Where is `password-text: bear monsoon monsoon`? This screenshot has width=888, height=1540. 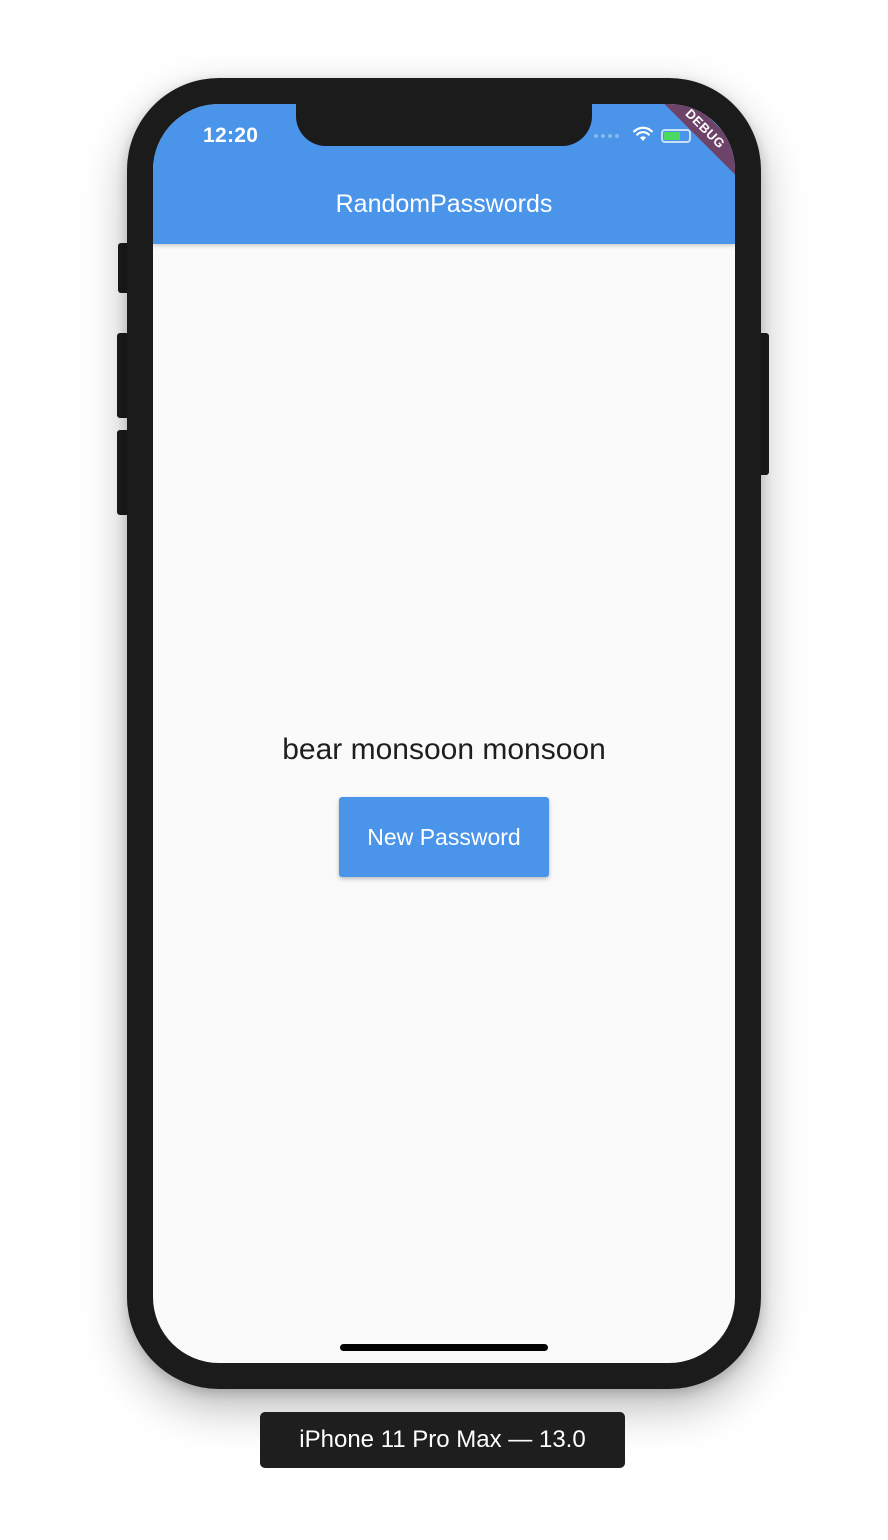
password-text: bear monsoon monsoon is located at coordinates (444, 749).